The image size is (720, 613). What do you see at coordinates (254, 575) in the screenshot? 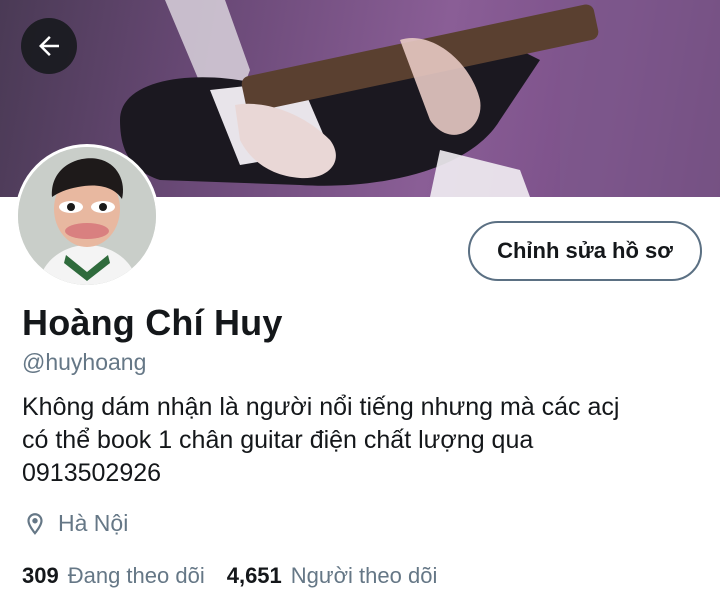
I see `followers-count: 4,651` at bounding box center [254, 575].